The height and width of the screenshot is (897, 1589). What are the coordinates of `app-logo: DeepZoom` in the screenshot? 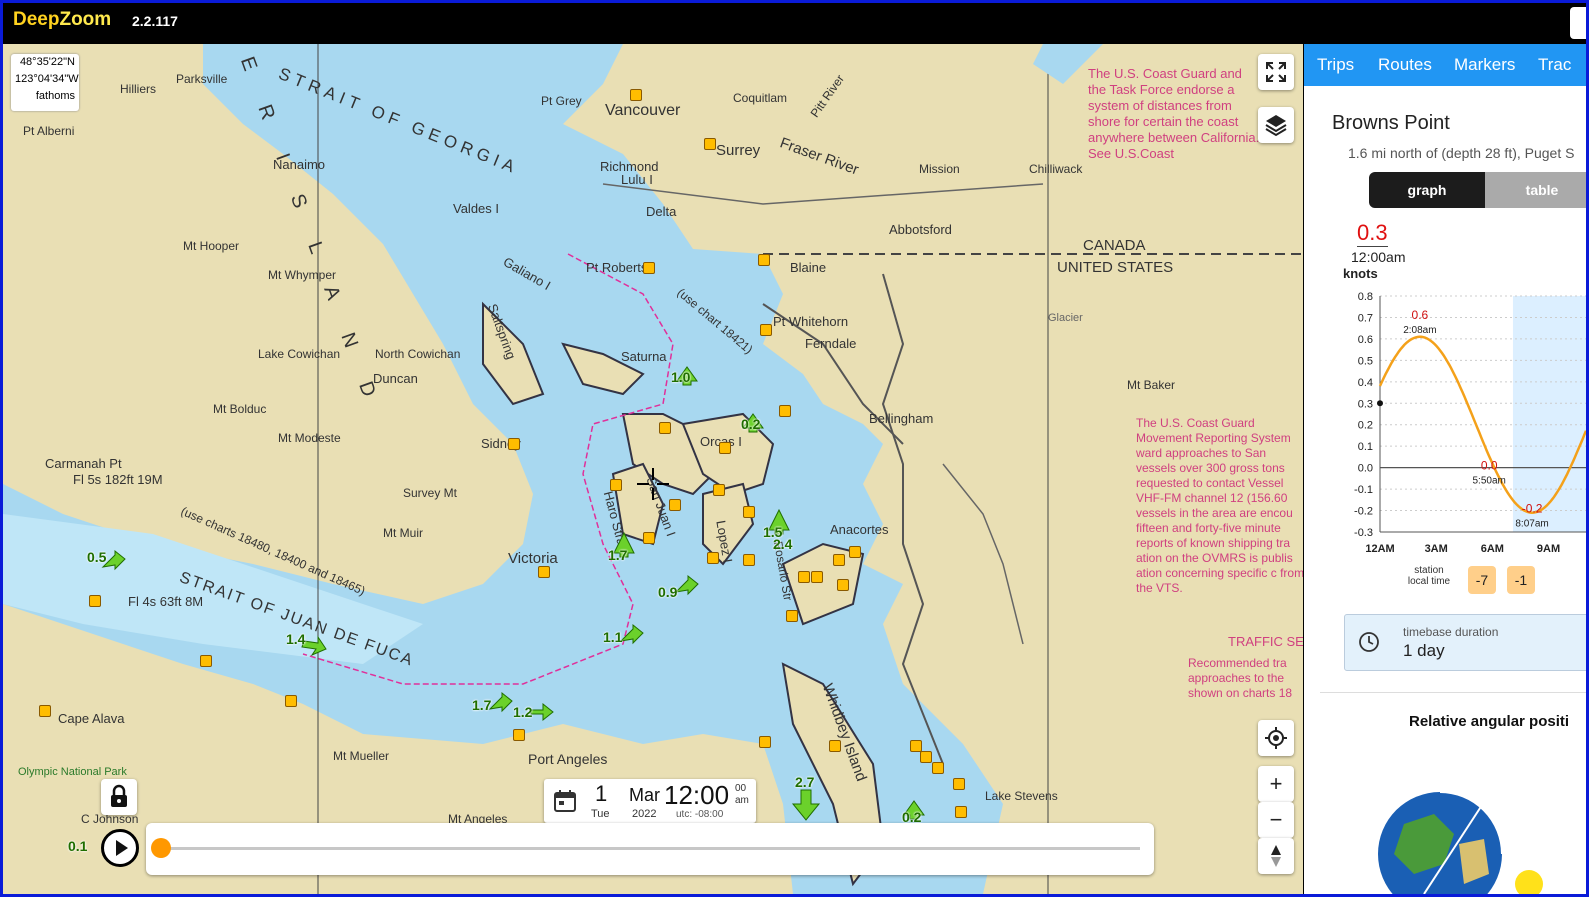 It's located at (62, 20).